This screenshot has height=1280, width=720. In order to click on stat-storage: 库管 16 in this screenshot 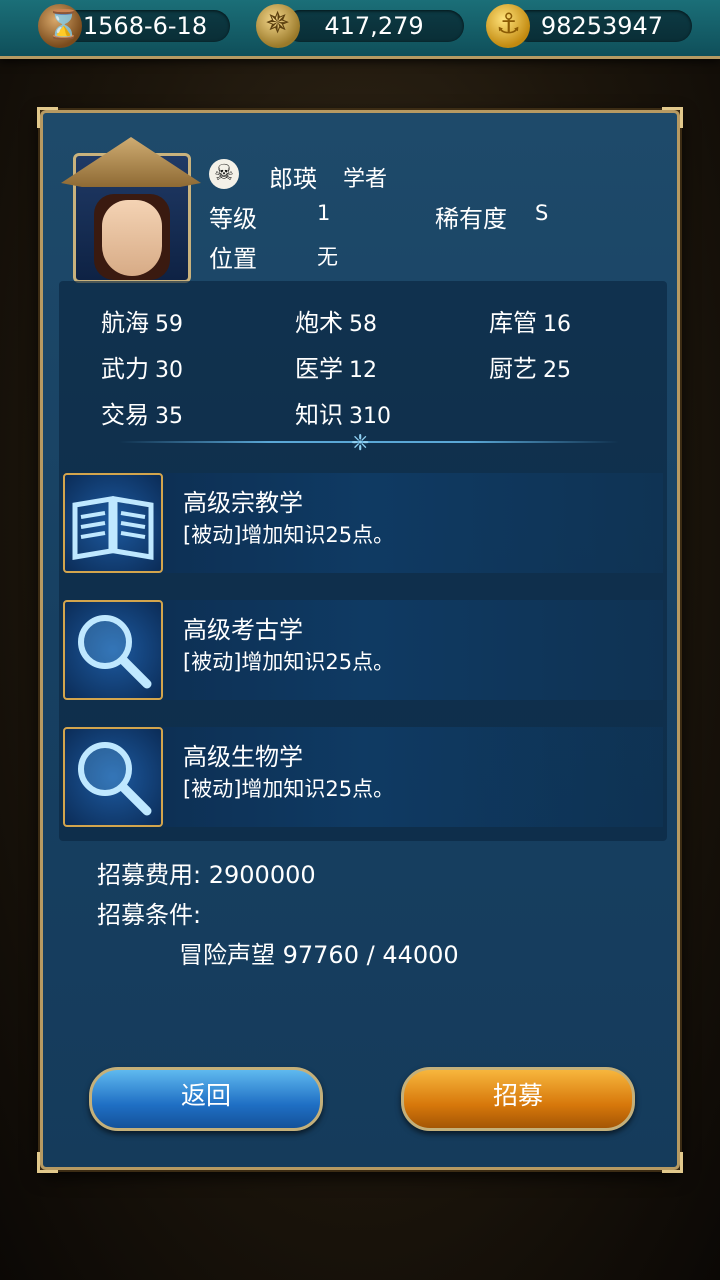, I will do `click(530, 323)`.